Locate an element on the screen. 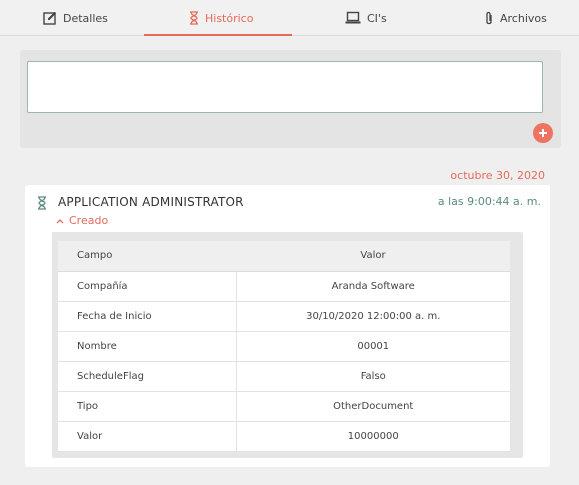 Image resolution: width=579 pixels, height=485 pixels. column-header-valor: Valor is located at coordinates (373, 256).